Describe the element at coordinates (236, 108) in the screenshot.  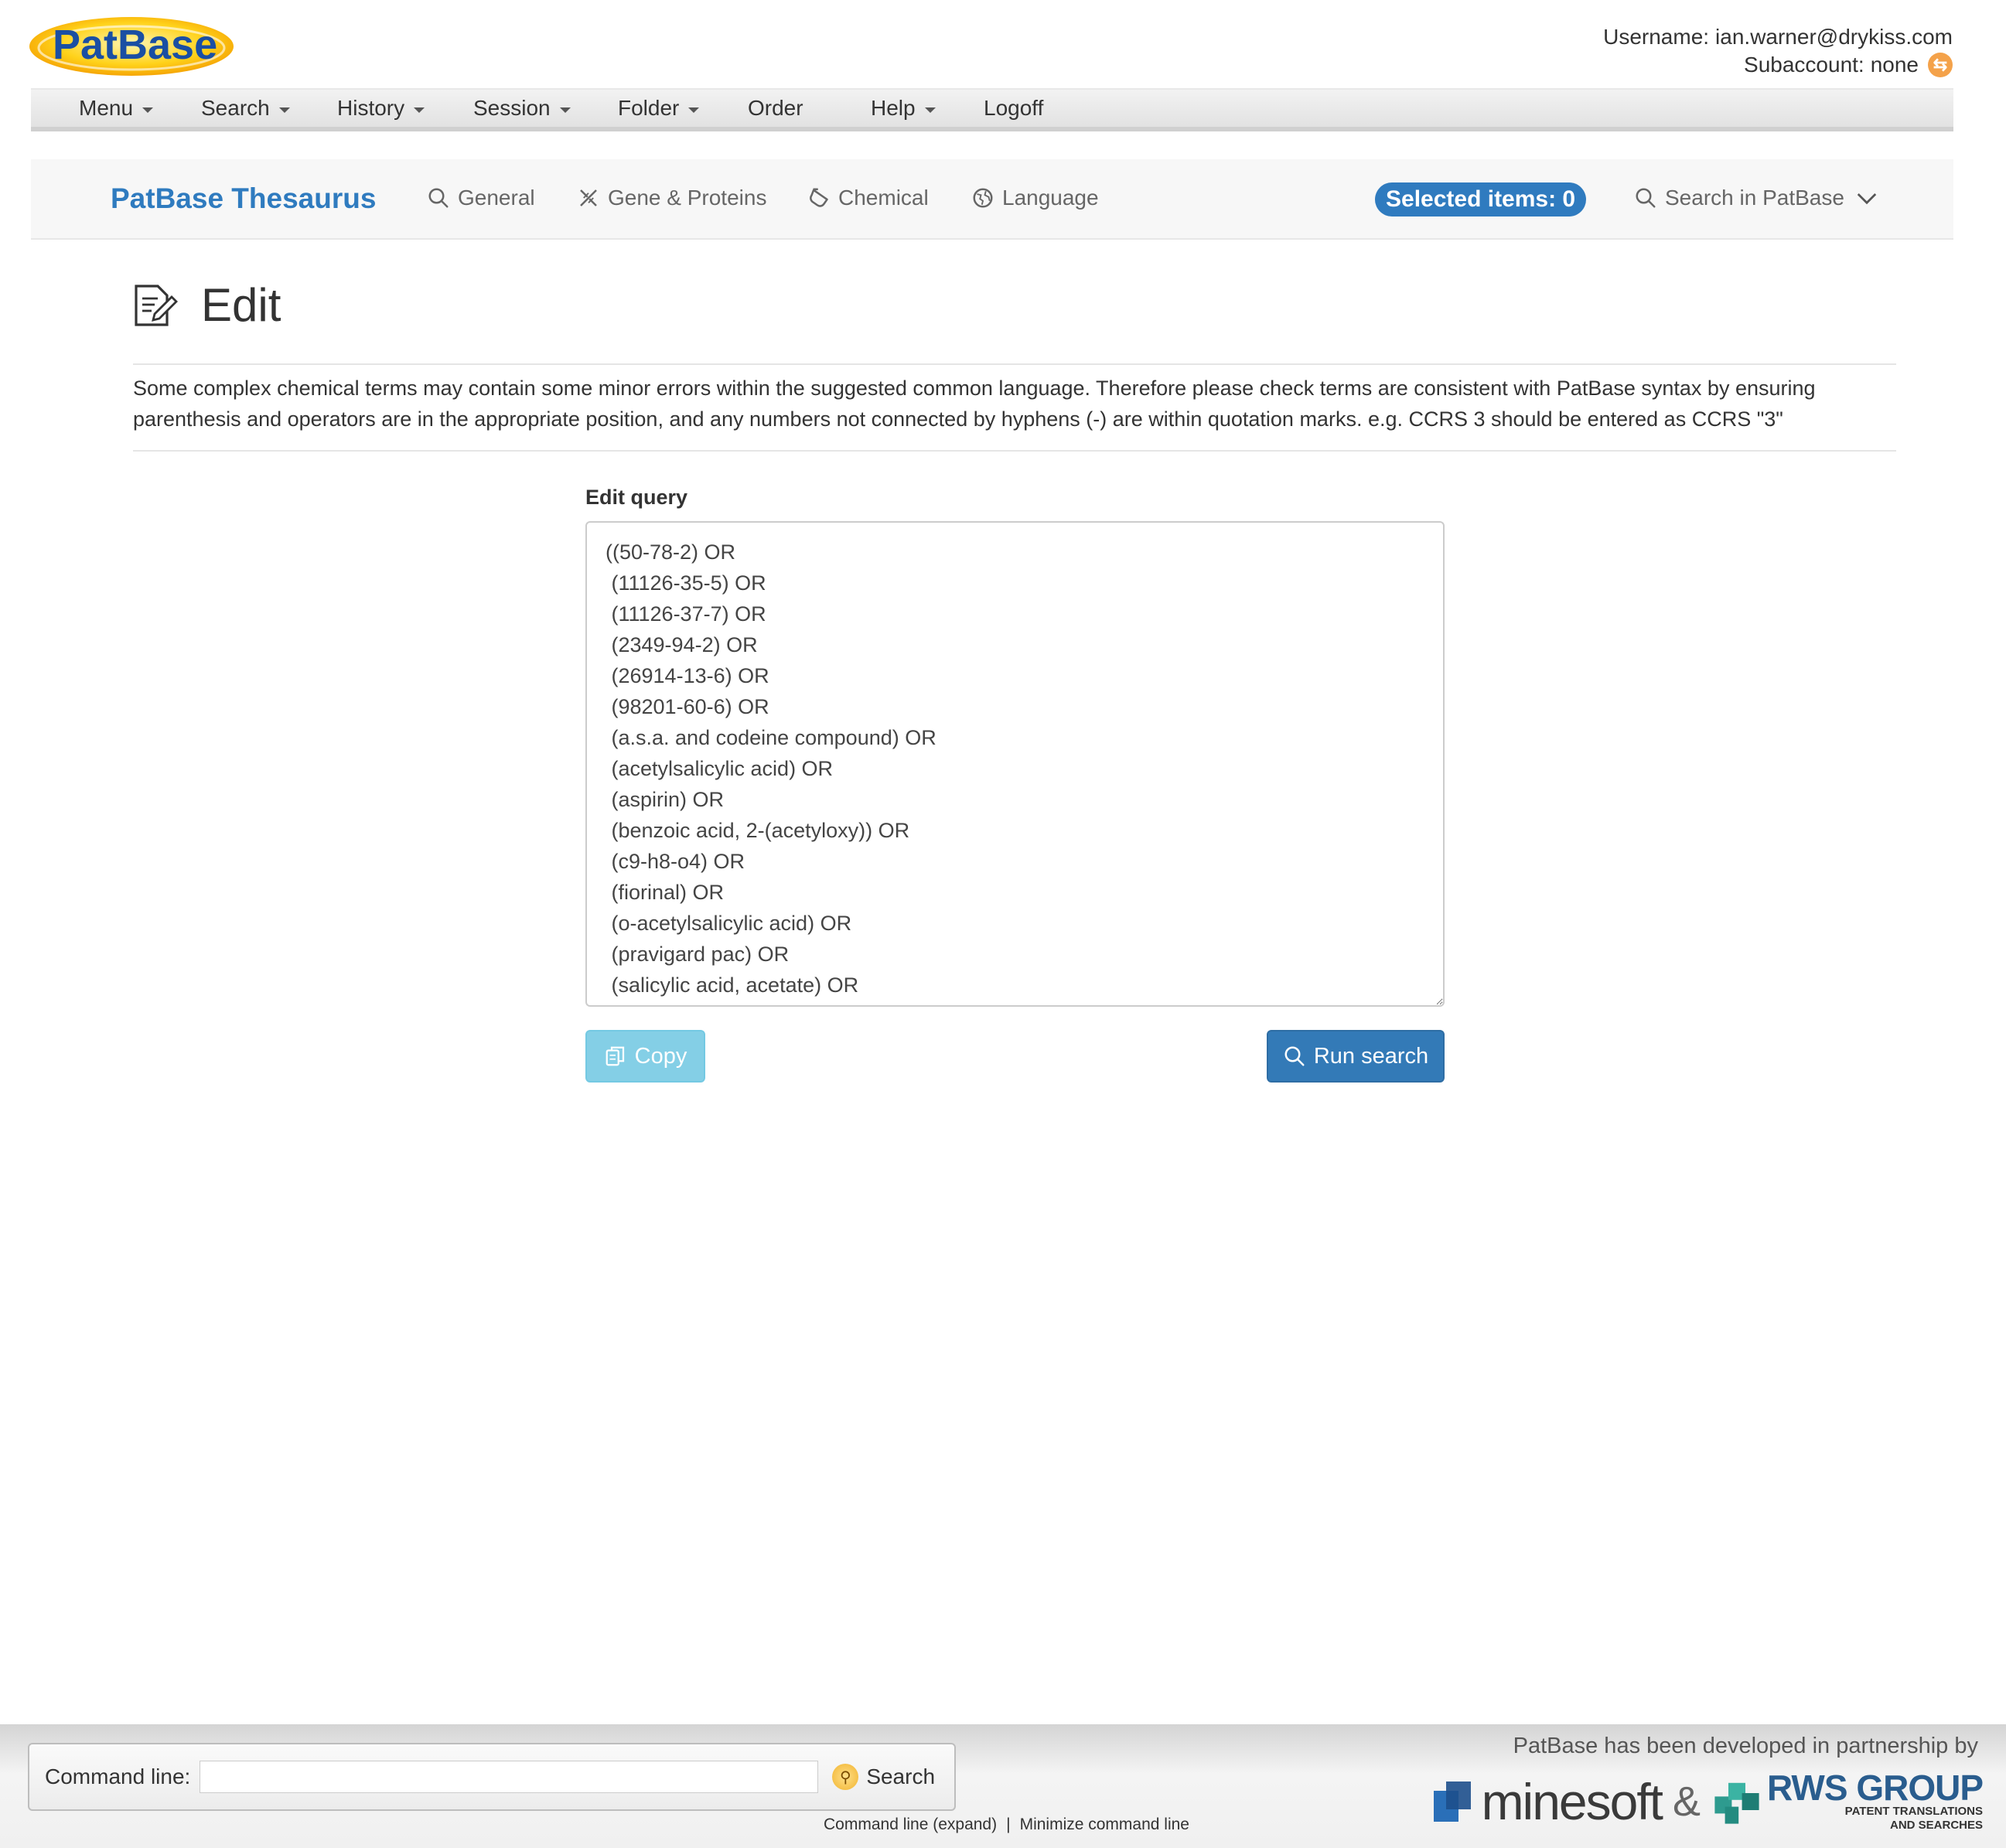
I see `menu-item-label: Search` at that location.